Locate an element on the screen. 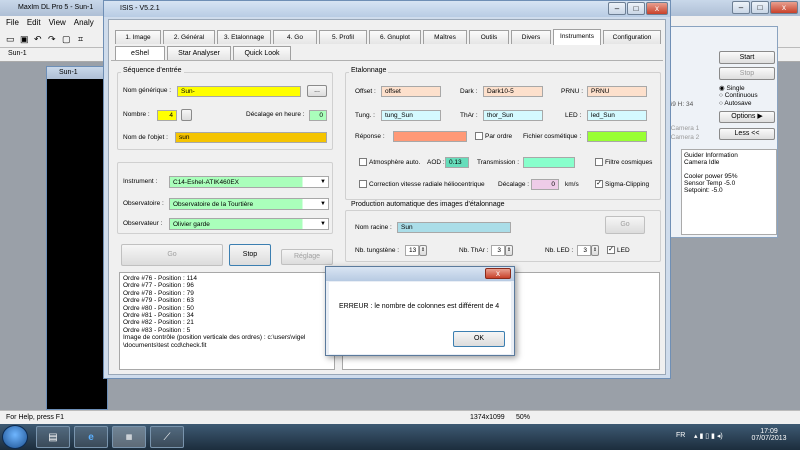  mode-autosave: ○ Autosave is located at coordinates (735, 103).